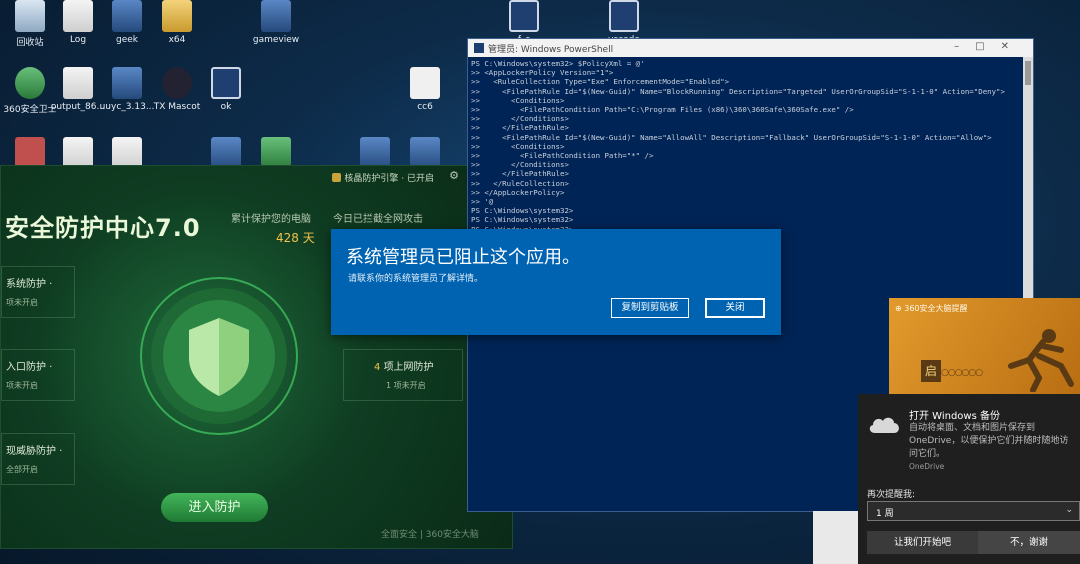 The image size is (1080, 564). What do you see at coordinates (103, 228) in the screenshot?
I see `security-title: 安全防护中心7.0` at bounding box center [103, 228].